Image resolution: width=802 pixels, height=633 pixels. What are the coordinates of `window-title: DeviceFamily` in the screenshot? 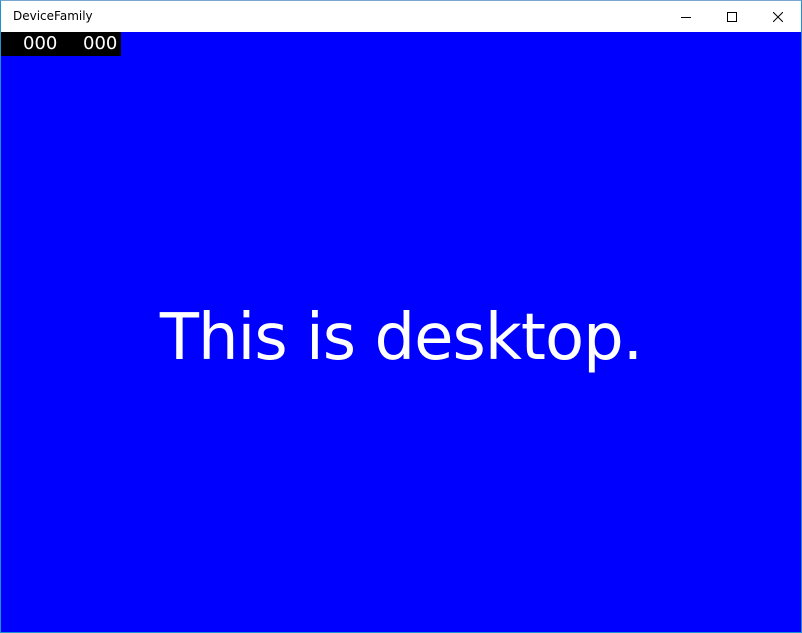 It's located at (53, 16).